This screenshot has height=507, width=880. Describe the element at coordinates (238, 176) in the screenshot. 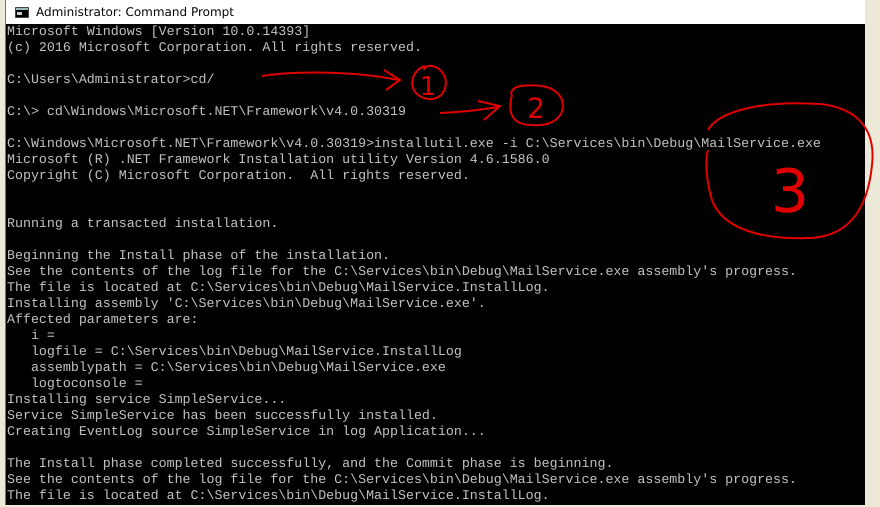

I see `console-line: Copyright (C) Microsoft Corporation. All rights reserved.` at that location.